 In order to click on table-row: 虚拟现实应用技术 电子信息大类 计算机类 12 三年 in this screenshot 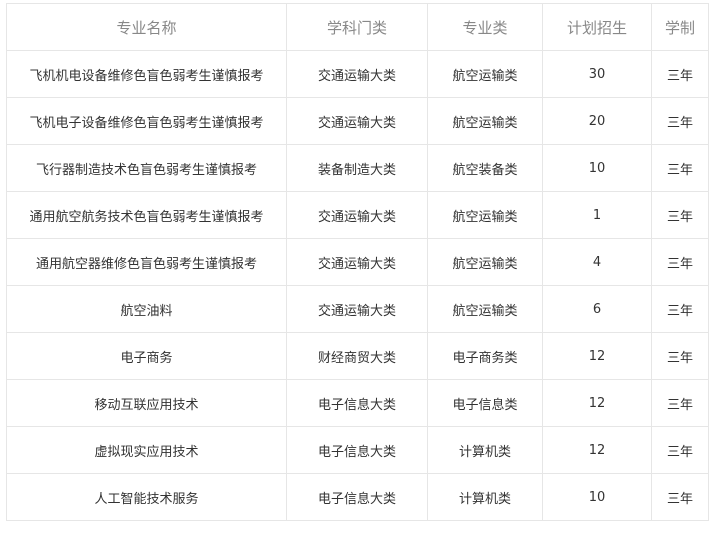, I will do `click(357, 450)`.